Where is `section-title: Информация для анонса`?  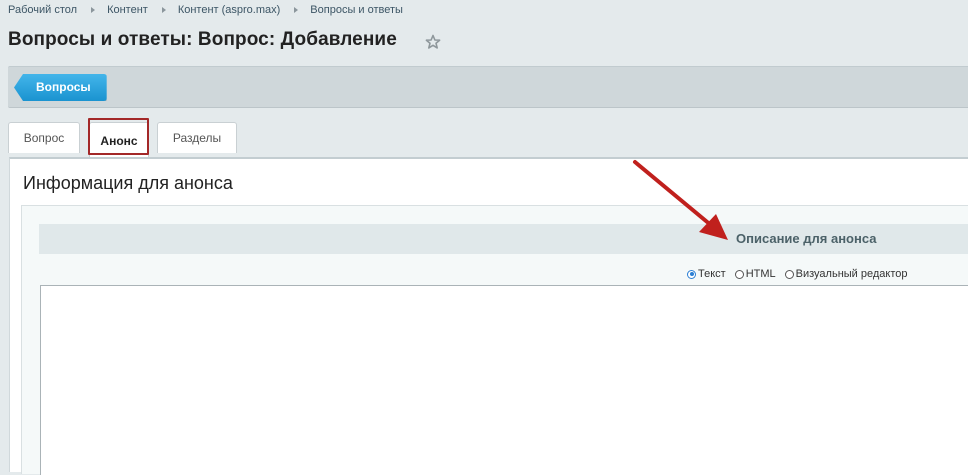
section-title: Информация для анонса is located at coordinates (128, 183).